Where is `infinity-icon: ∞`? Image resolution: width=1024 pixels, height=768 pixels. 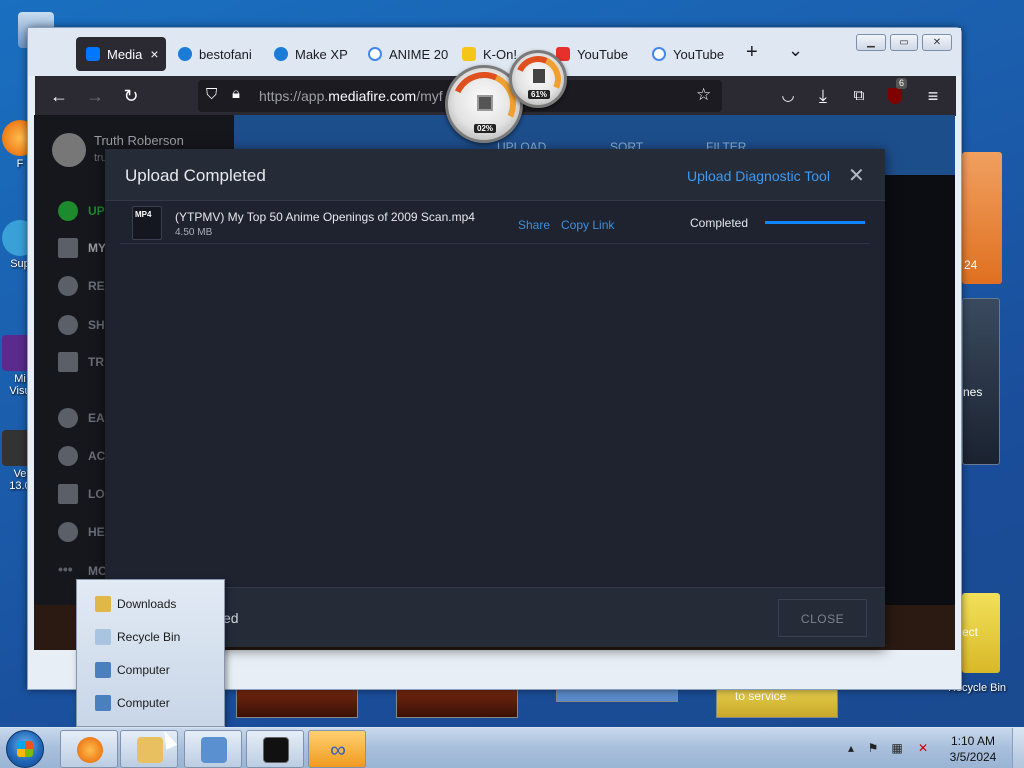
infinity-icon: ∞ is located at coordinates (338, 749).